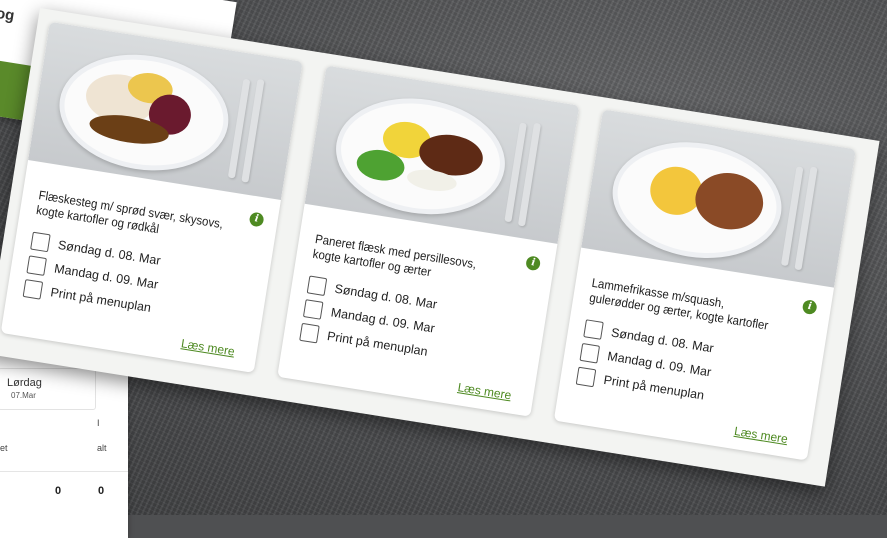  I want to click on day-label: Lørdag, so click(24, 383).